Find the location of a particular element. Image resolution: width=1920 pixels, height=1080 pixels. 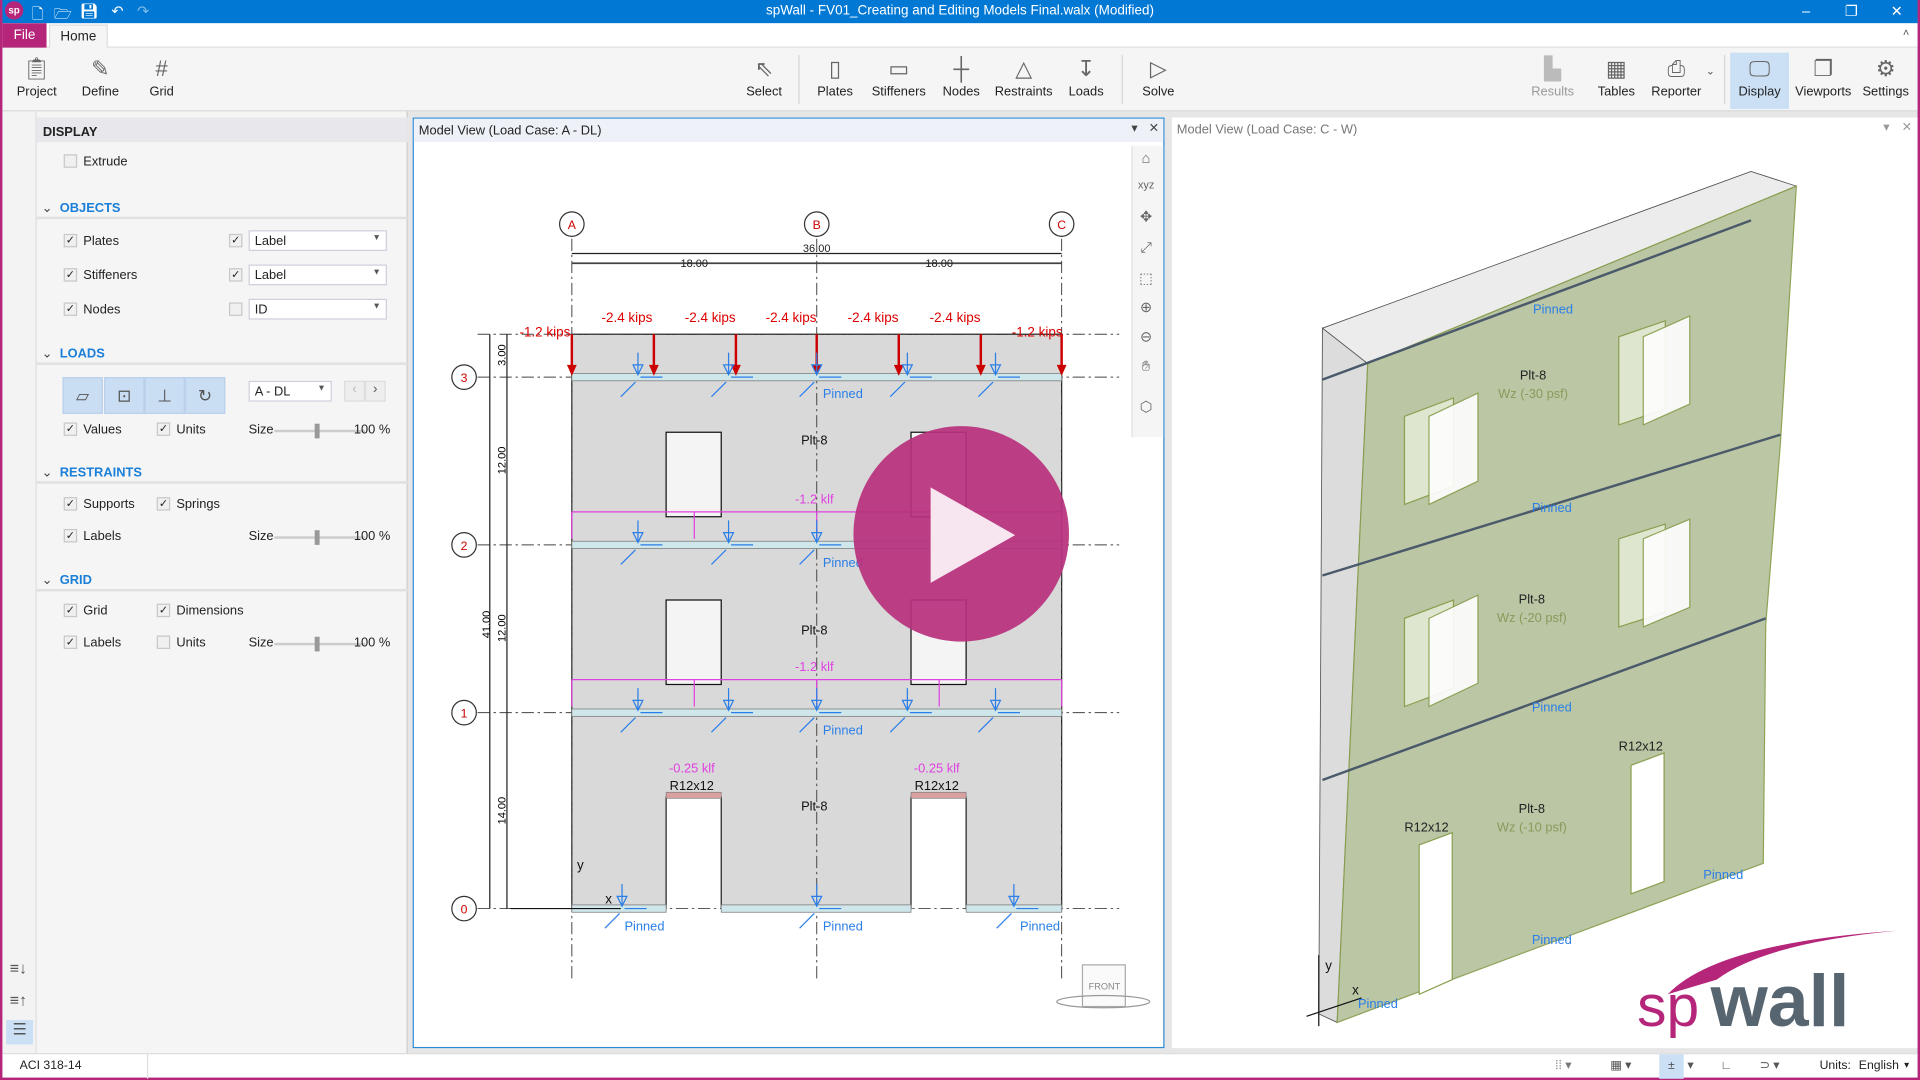

window-hole-3d is located at coordinates (1666, 573).